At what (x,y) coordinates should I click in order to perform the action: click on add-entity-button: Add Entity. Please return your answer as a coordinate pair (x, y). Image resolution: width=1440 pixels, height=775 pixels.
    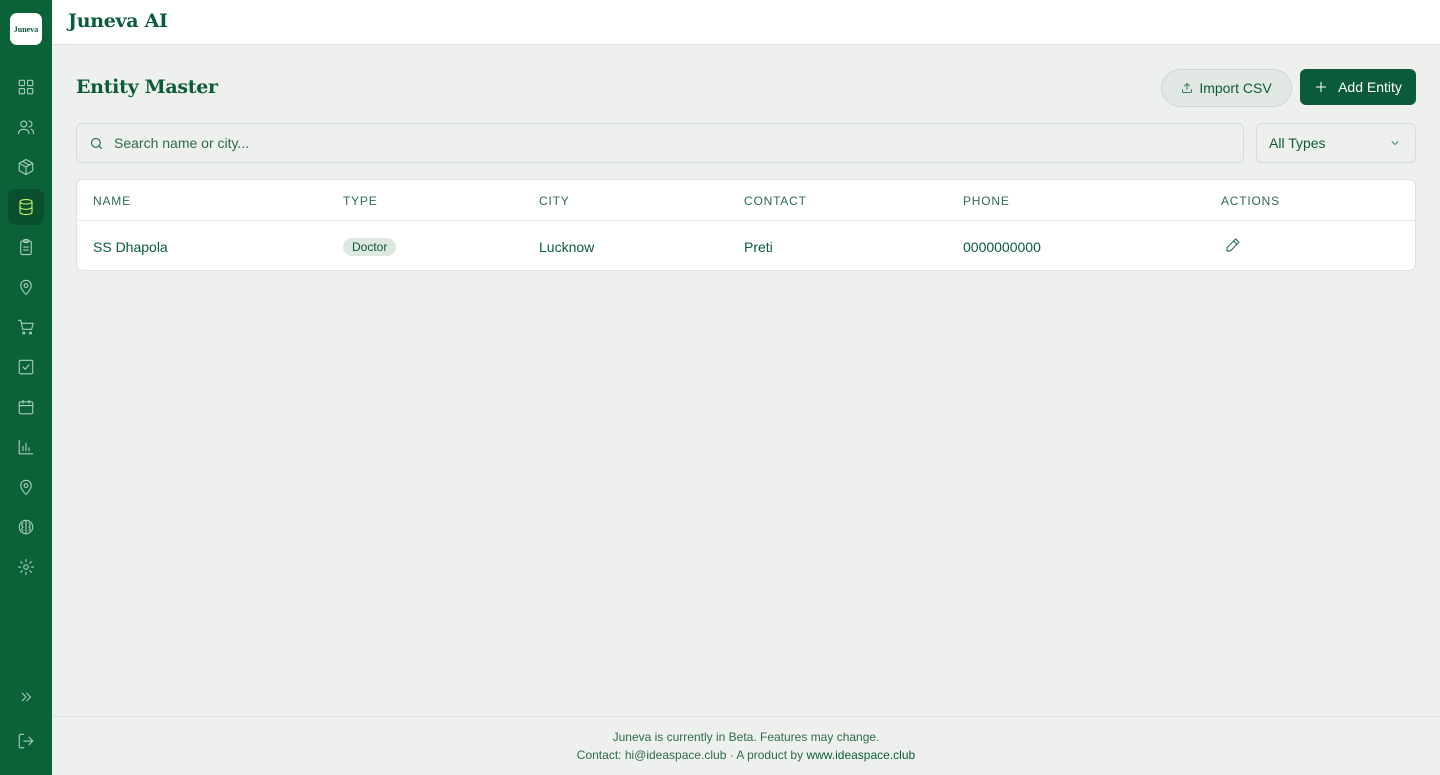
    Looking at the image, I should click on (1358, 87).